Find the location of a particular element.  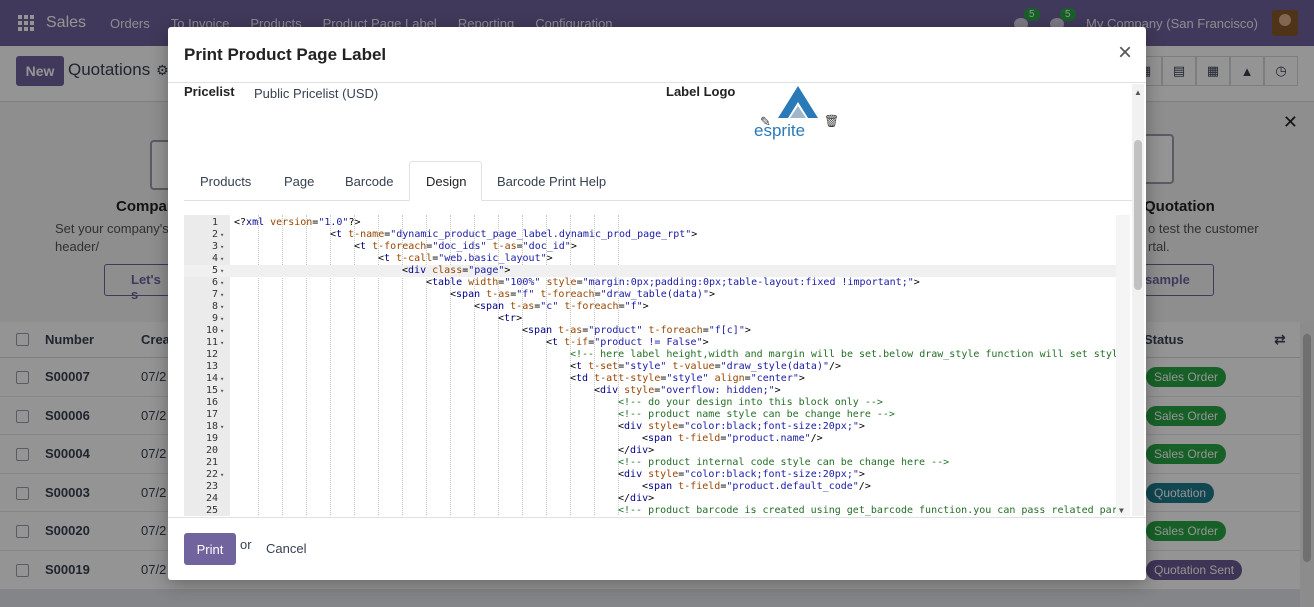

dialog-header: Print Product Page Label × is located at coordinates (657, 55).